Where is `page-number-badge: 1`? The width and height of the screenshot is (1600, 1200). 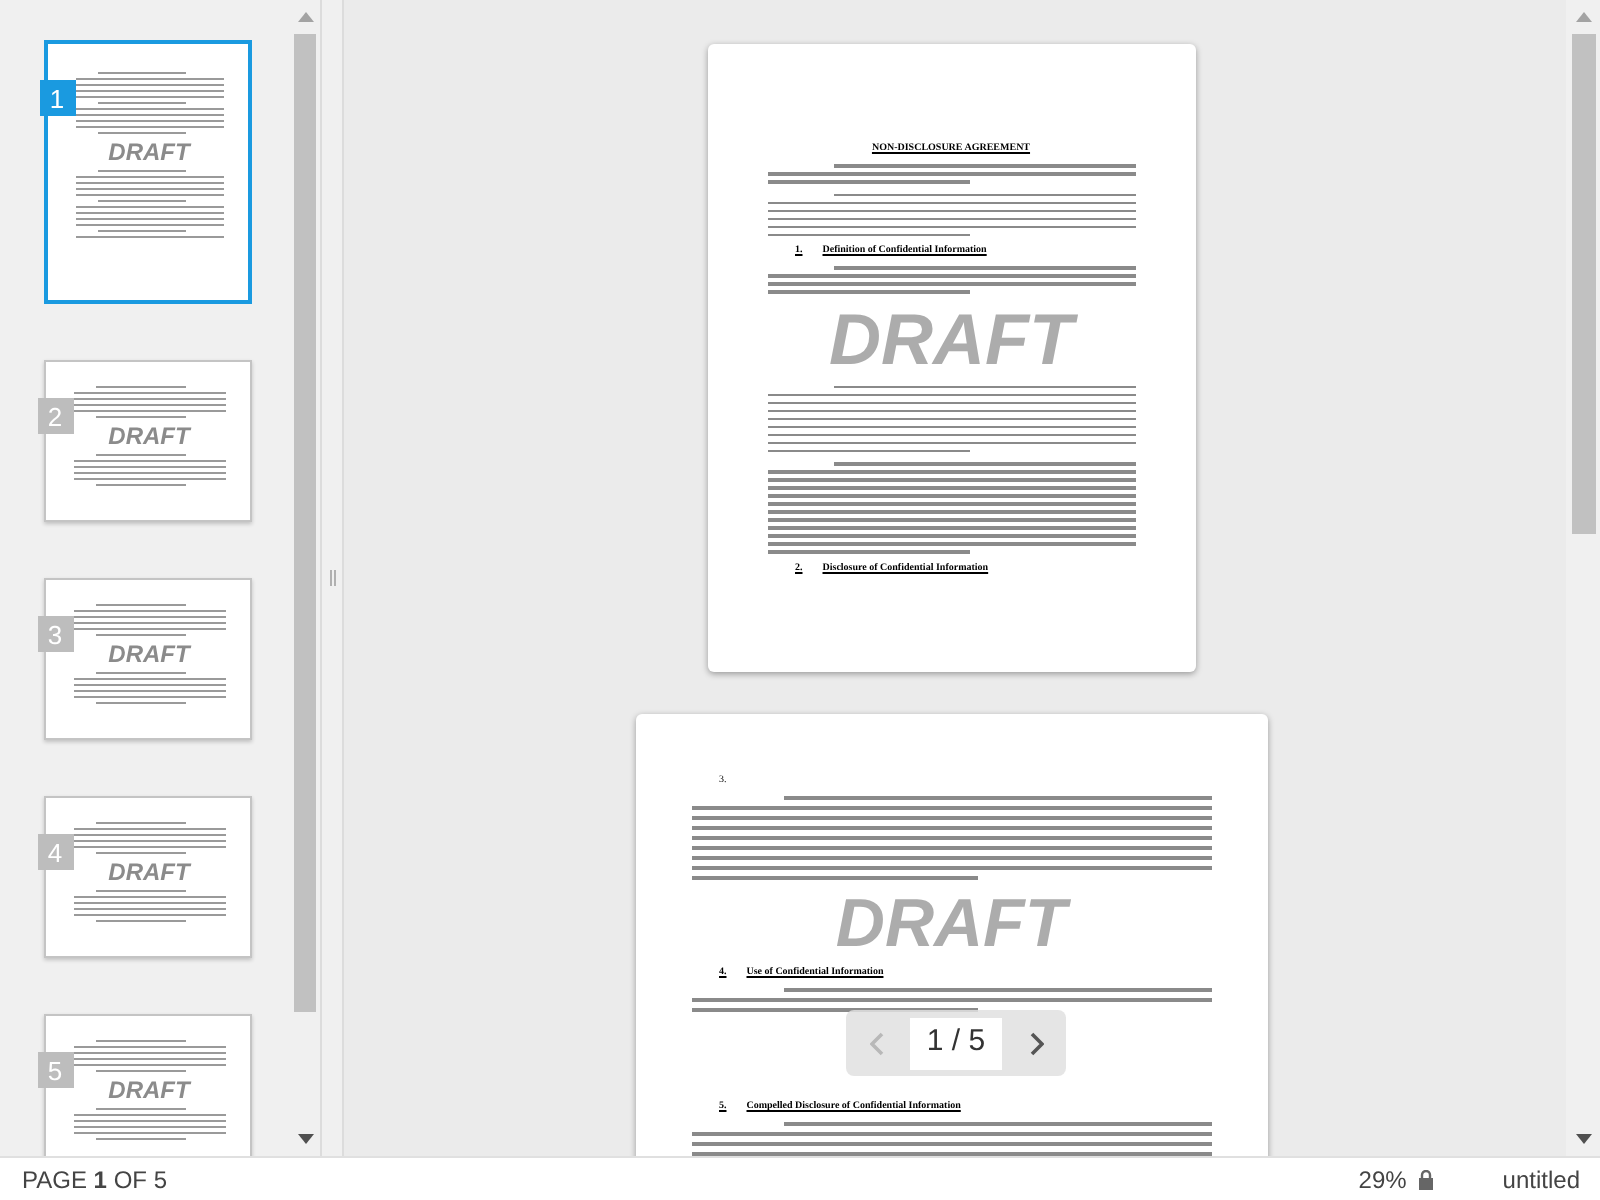 page-number-badge: 1 is located at coordinates (57, 98).